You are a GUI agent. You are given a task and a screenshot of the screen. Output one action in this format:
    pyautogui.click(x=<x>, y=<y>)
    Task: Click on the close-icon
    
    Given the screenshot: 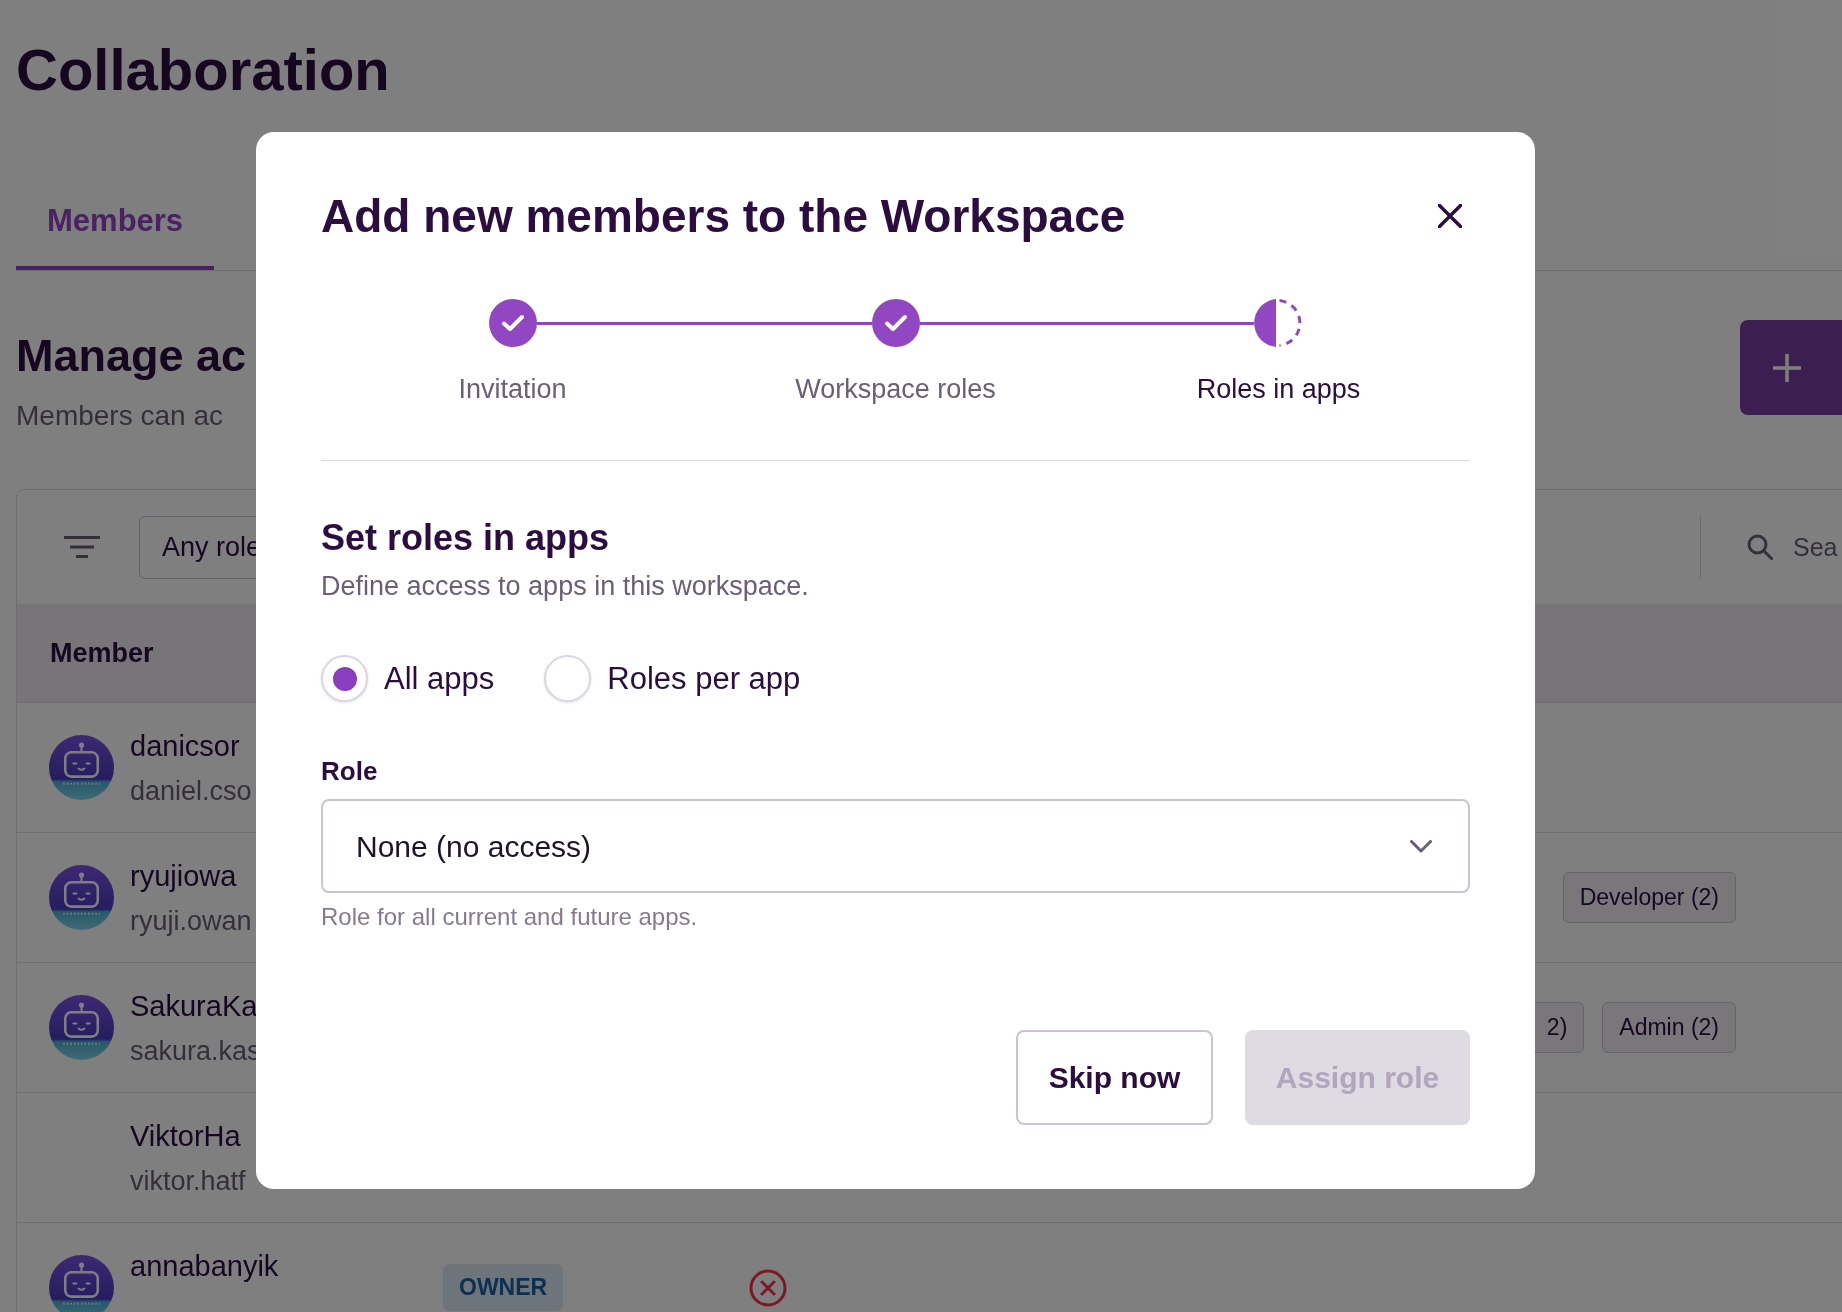 What is the action you would take?
    pyautogui.click(x=1450, y=216)
    